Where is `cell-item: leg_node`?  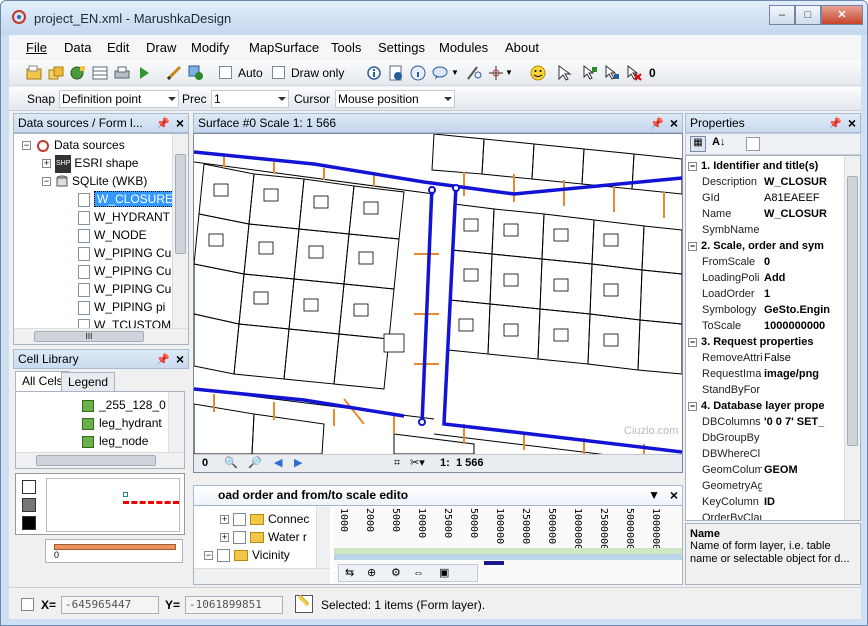 cell-item: leg_node is located at coordinates (115, 441).